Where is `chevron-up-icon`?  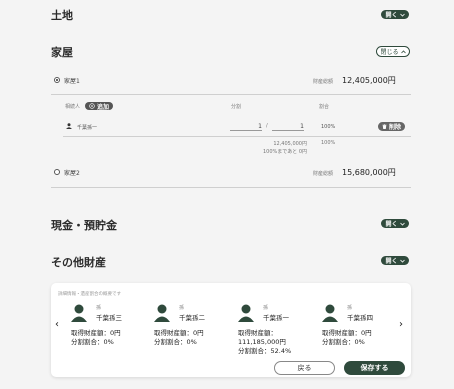 chevron-up-icon is located at coordinates (403, 51).